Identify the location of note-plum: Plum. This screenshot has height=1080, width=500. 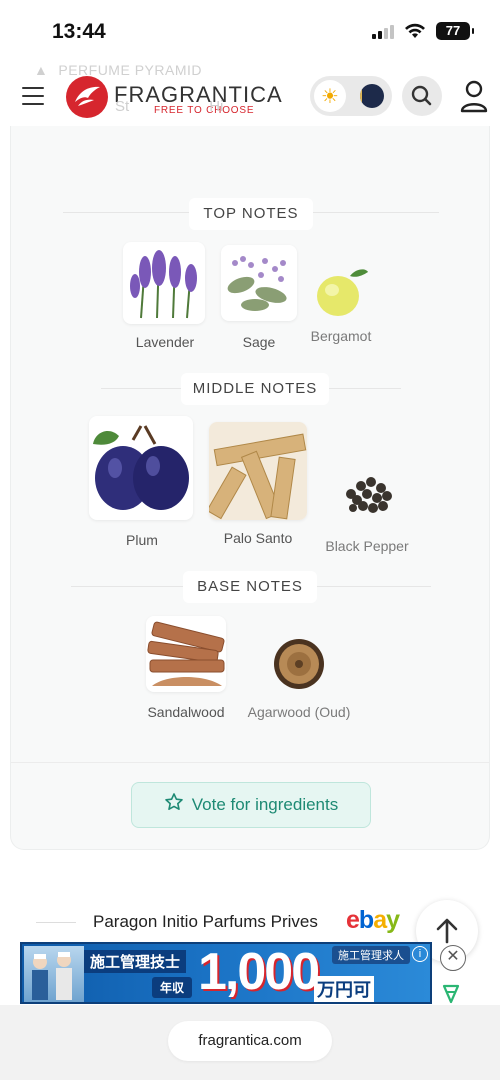
(142, 482).